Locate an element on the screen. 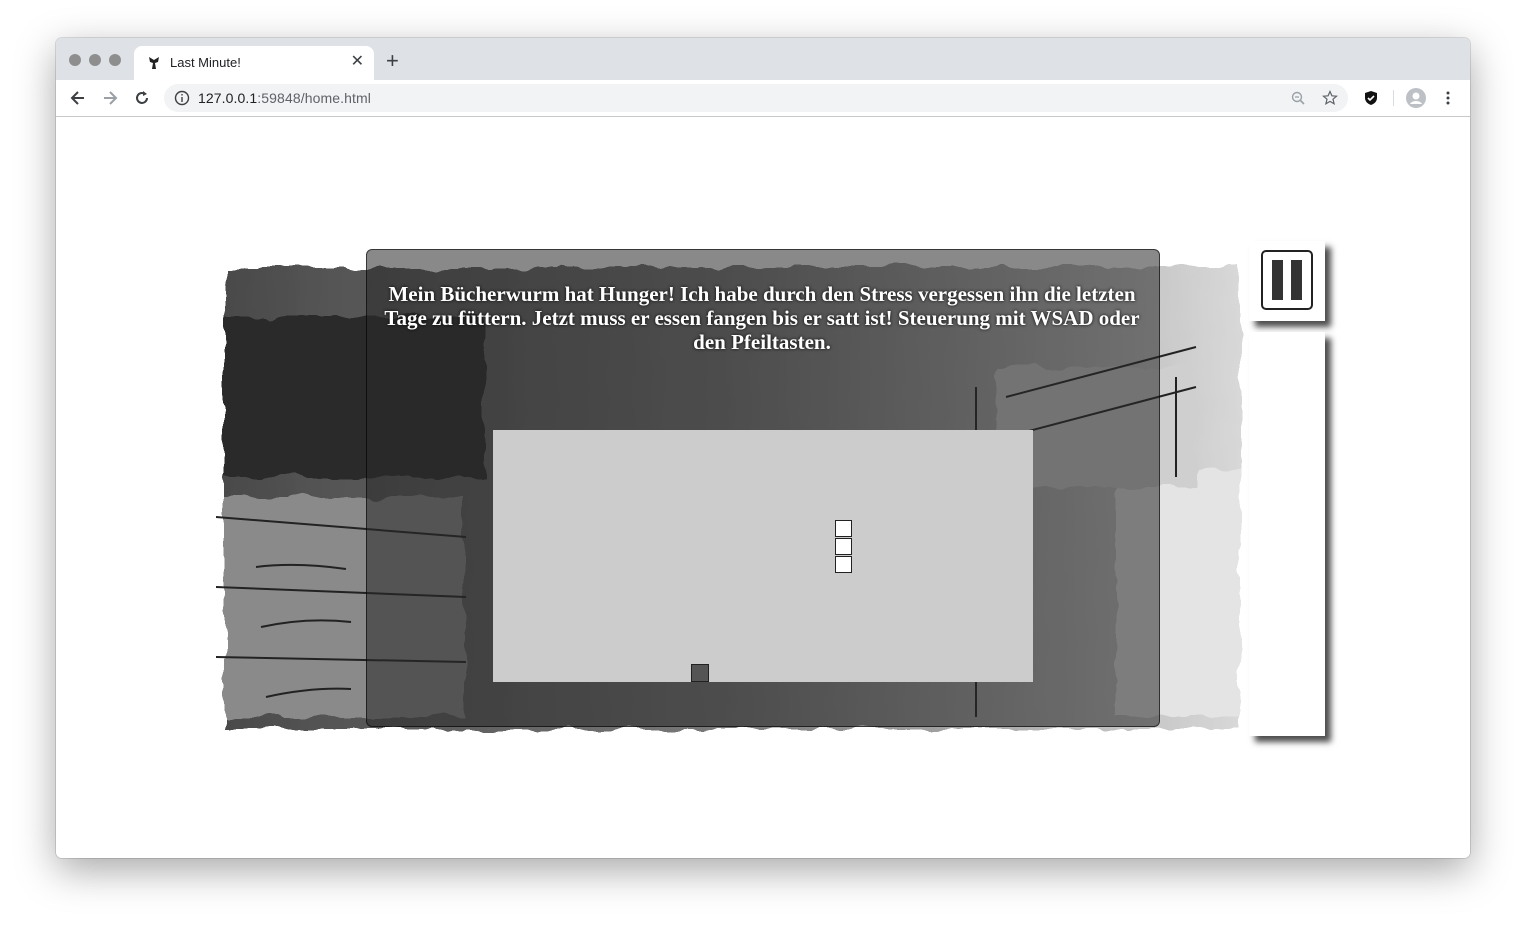 This screenshot has height=933, width=1526. shield-extension-icon is located at coordinates (1371, 98).